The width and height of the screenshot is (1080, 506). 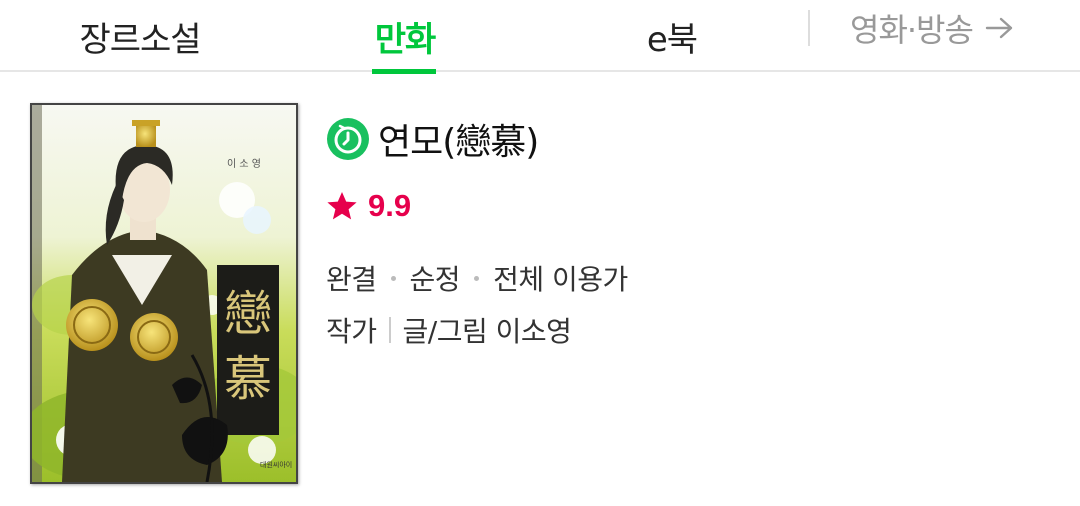 I want to click on arrow-right-icon, so click(x=999, y=28).